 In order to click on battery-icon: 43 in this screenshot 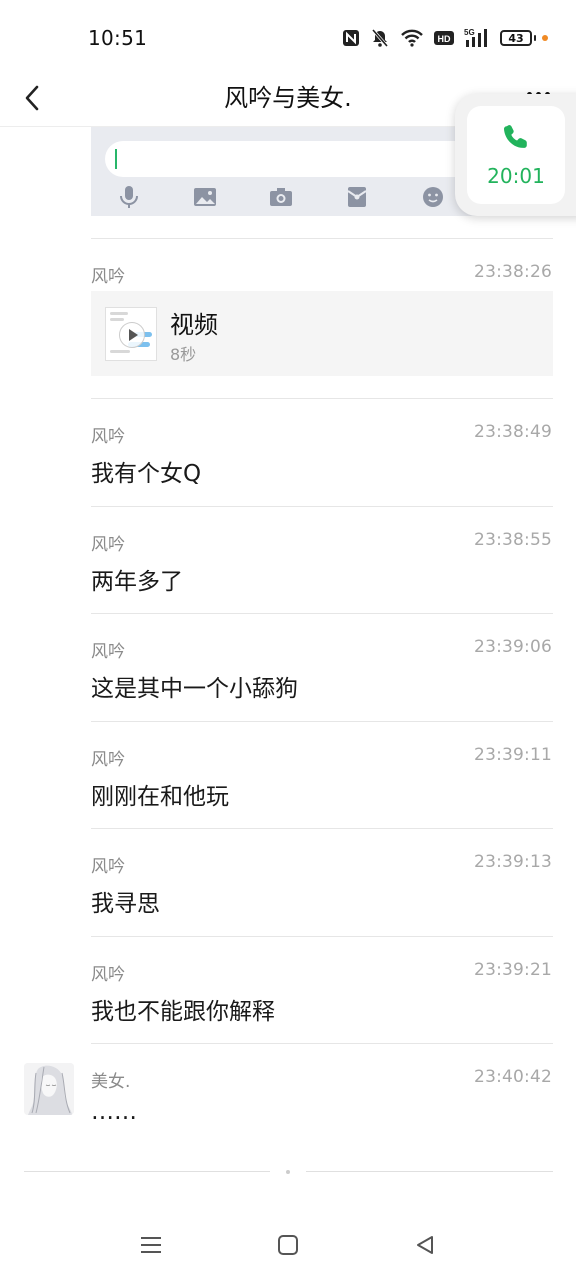, I will do `click(524, 38)`.